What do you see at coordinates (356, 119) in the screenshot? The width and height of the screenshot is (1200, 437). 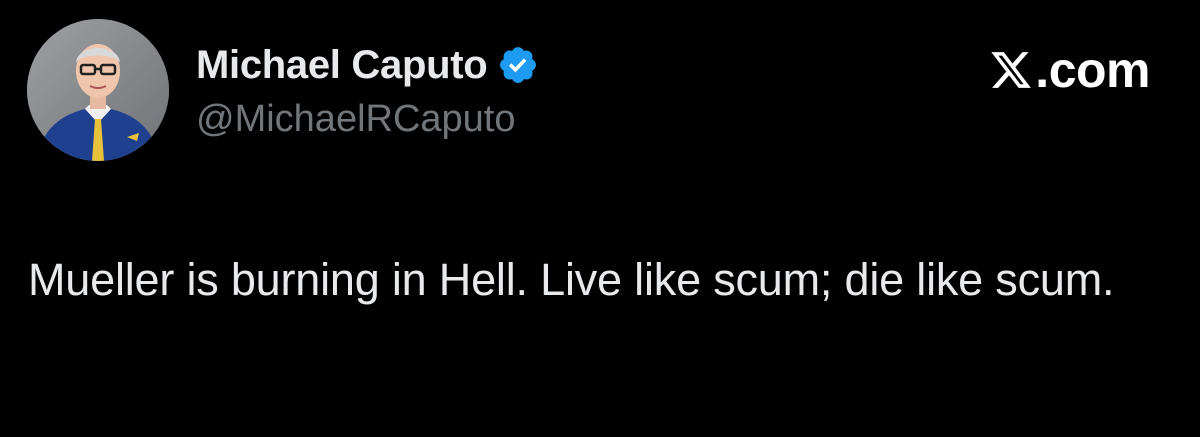 I see `user-handle: @MichaelRCaputo` at bounding box center [356, 119].